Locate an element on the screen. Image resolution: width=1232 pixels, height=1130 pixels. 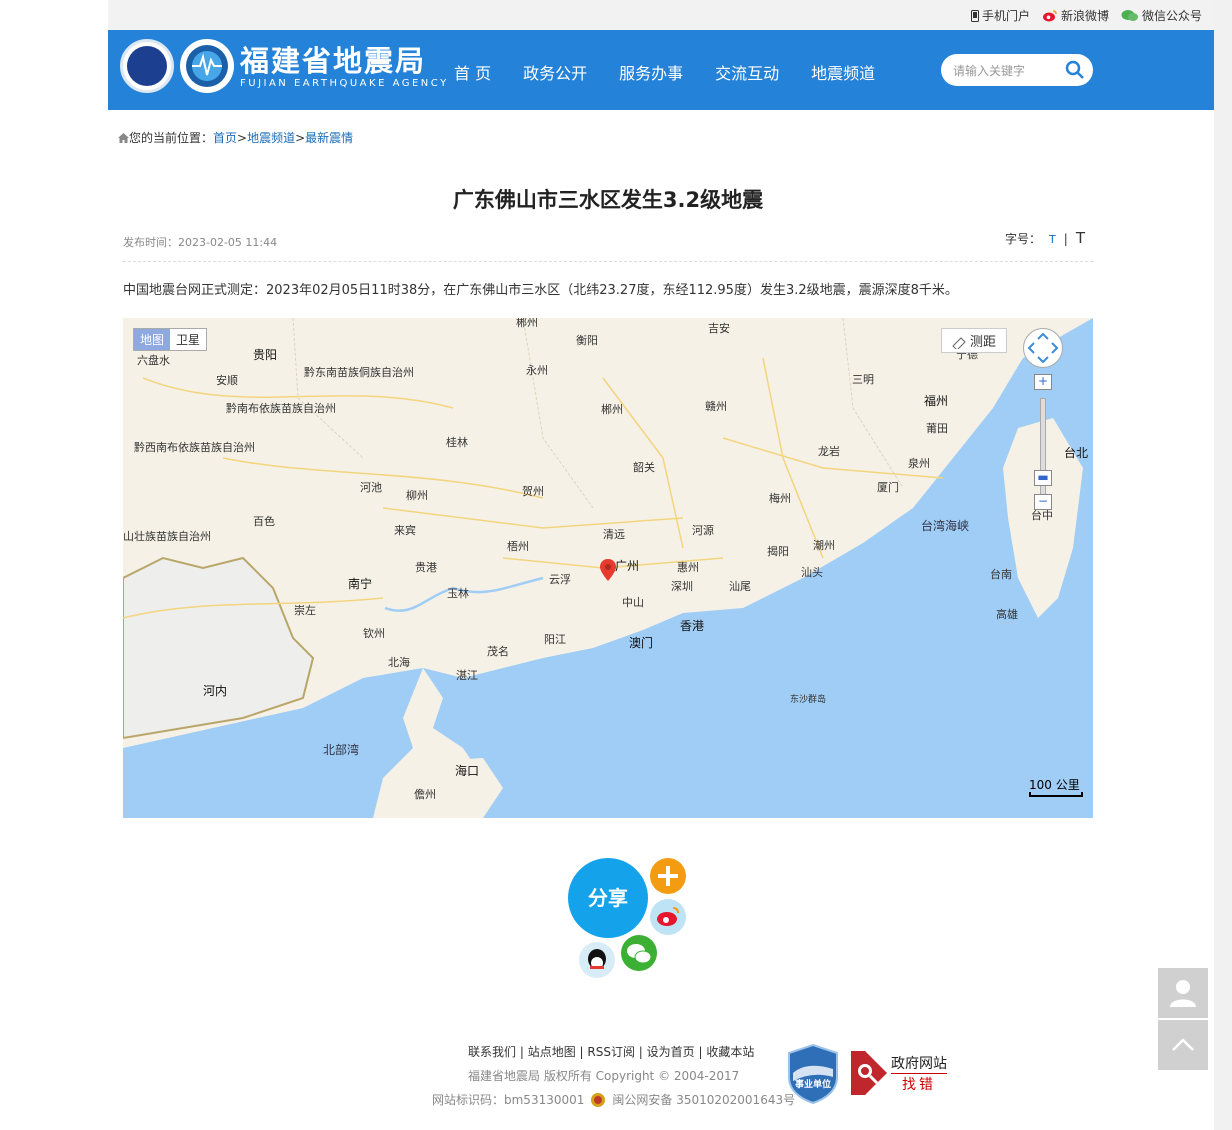
map-label: 清远 is located at coordinates (614, 534).